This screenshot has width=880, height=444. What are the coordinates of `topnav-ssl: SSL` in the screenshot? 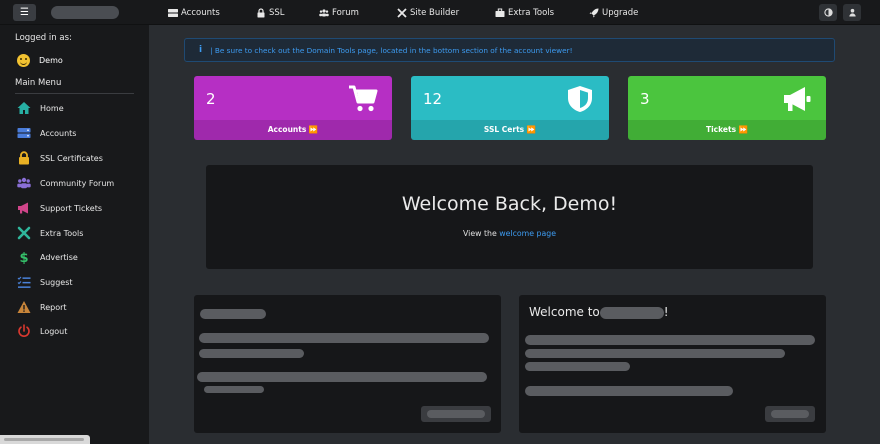 It's located at (270, 12).